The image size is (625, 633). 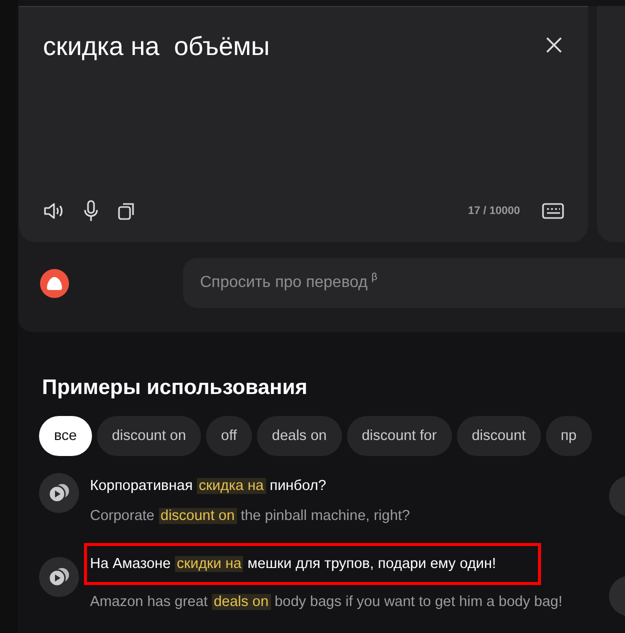 What do you see at coordinates (299, 436) in the screenshot?
I see `filter-chip: deals on` at bounding box center [299, 436].